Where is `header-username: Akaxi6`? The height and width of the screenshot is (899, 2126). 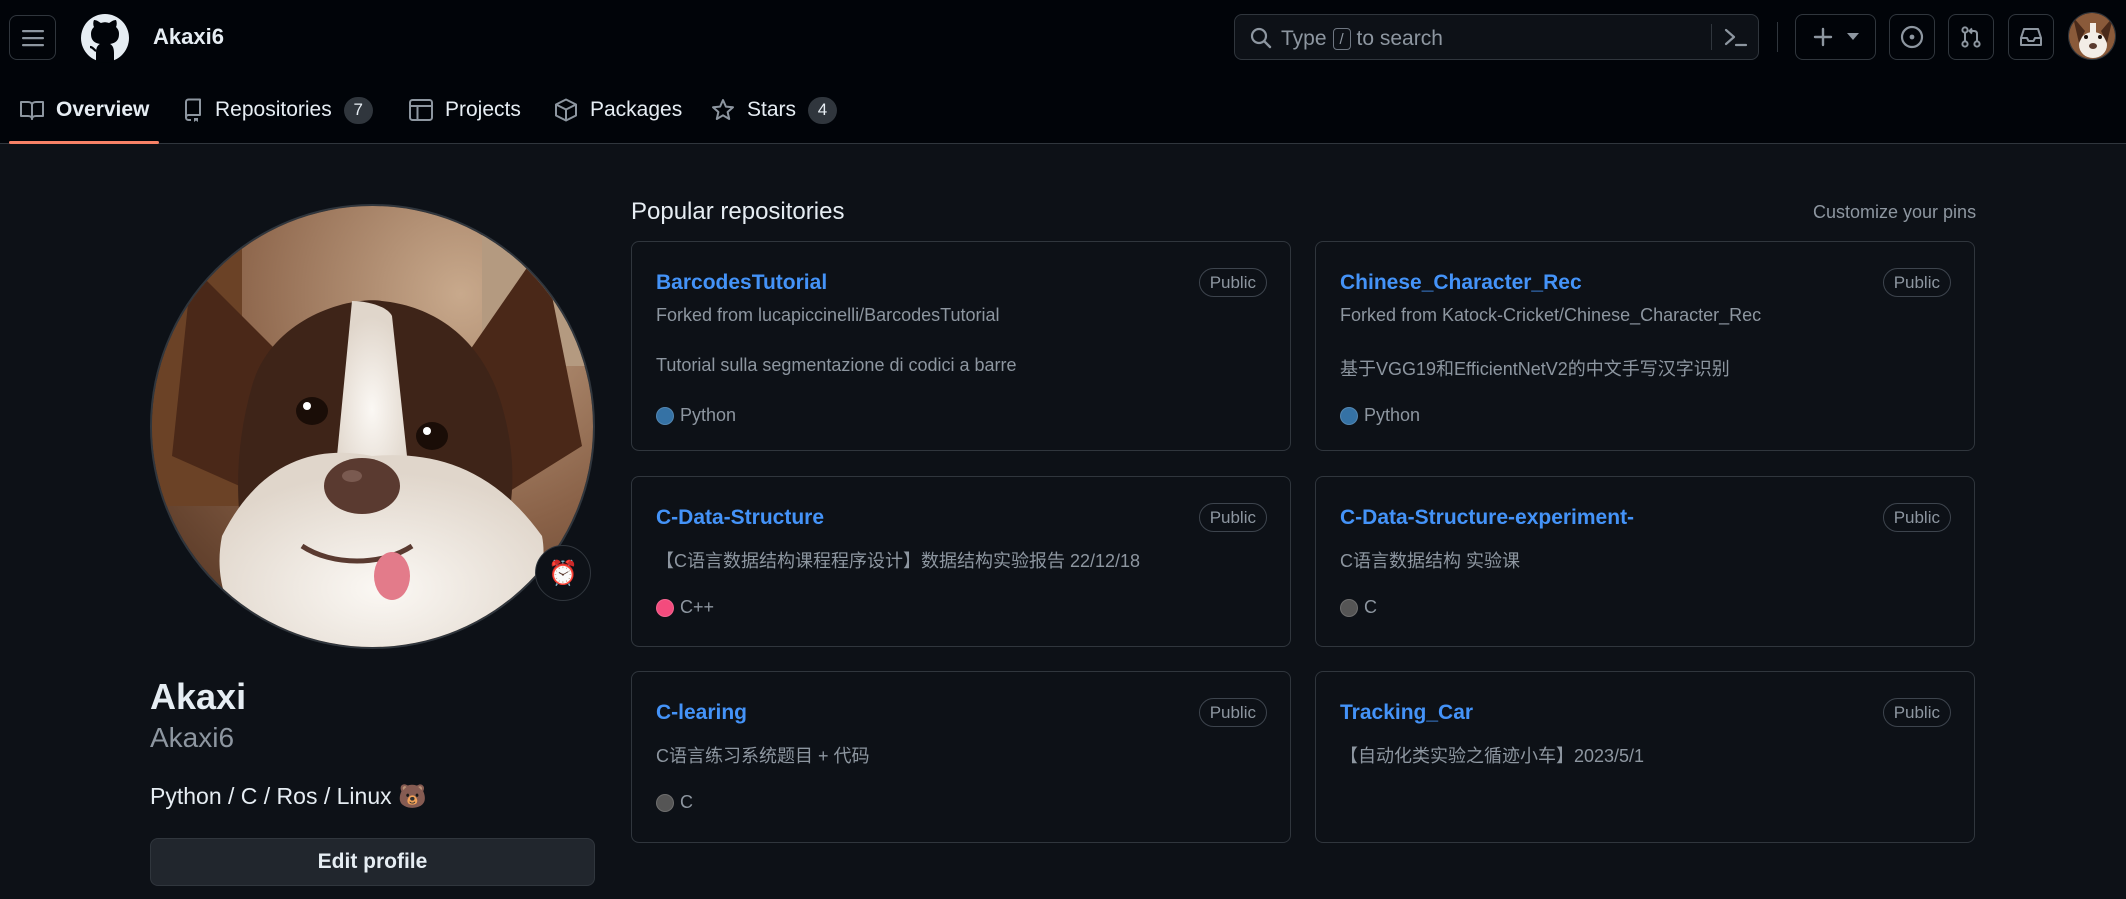 header-username: Akaxi6 is located at coordinates (188, 37).